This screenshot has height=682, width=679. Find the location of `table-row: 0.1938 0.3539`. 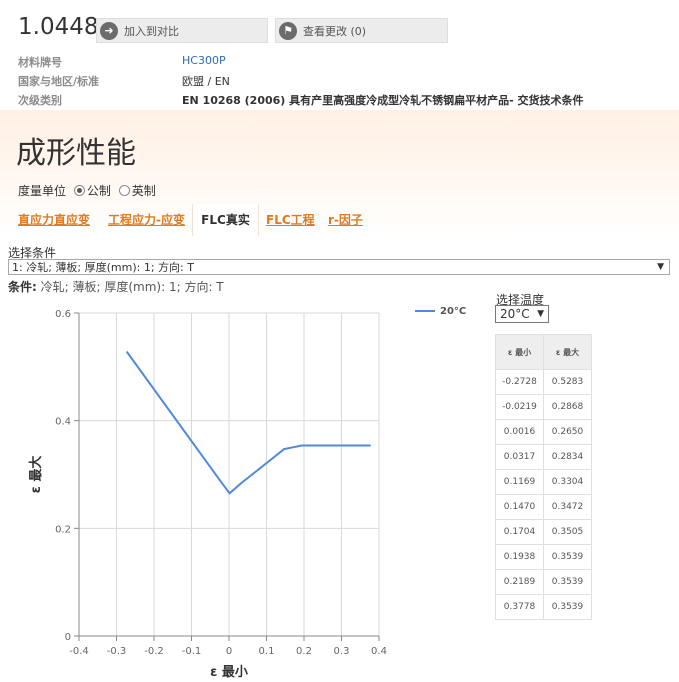

table-row: 0.1938 0.3539 is located at coordinates (543, 557).